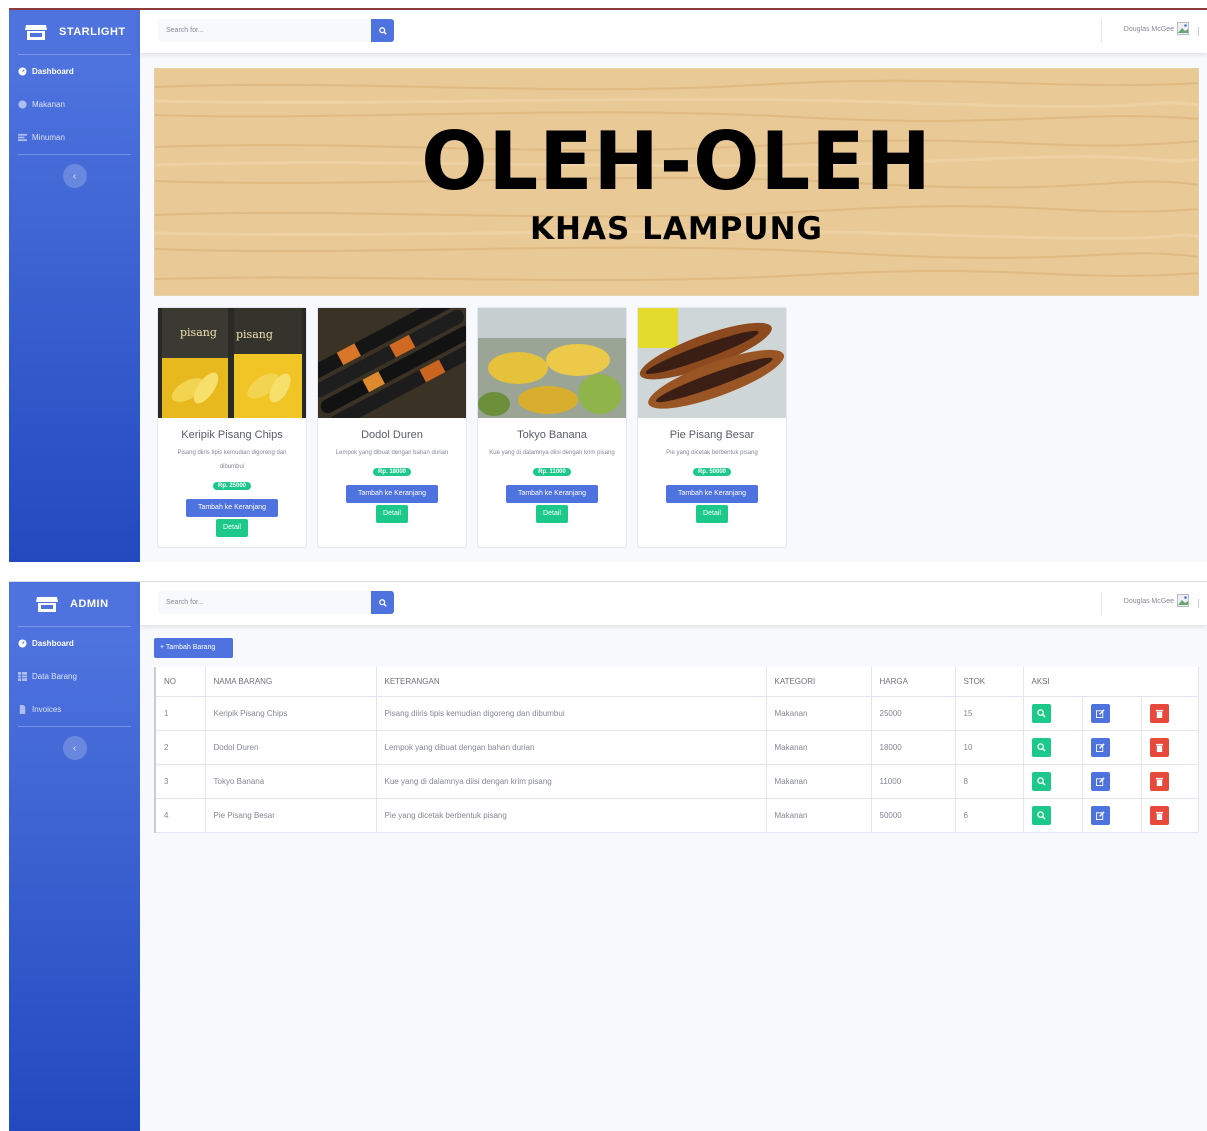 The height and width of the screenshot is (1131, 1207). What do you see at coordinates (392, 453) in the screenshot?
I see `product-description: Lempok yang dibuat dengan bahan durian` at bounding box center [392, 453].